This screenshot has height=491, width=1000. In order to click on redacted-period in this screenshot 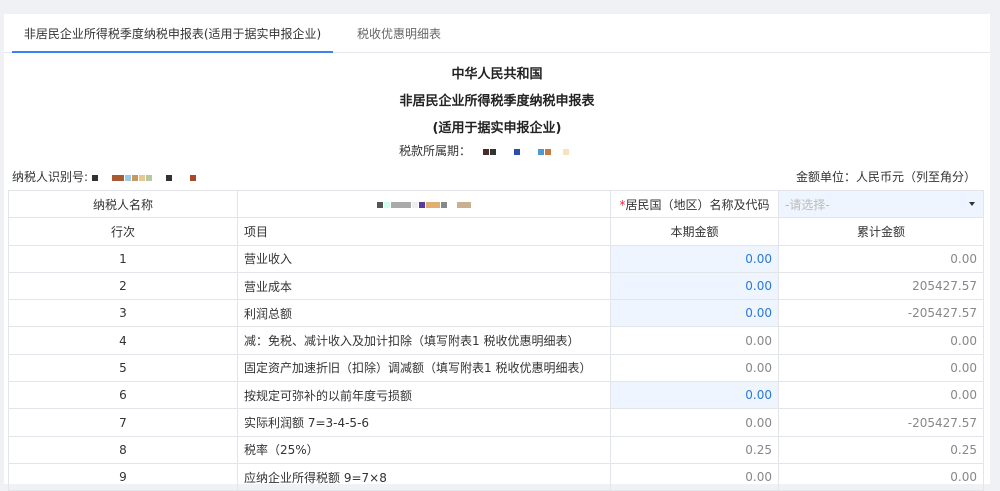, I will do `click(526, 151)`.